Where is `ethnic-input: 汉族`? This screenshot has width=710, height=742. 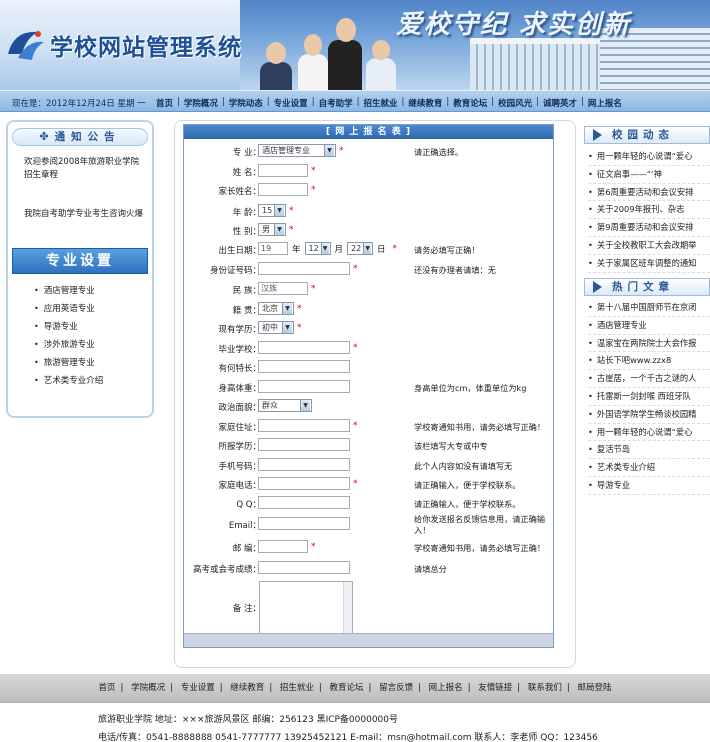 ethnic-input: 汉族 is located at coordinates (283, 288).